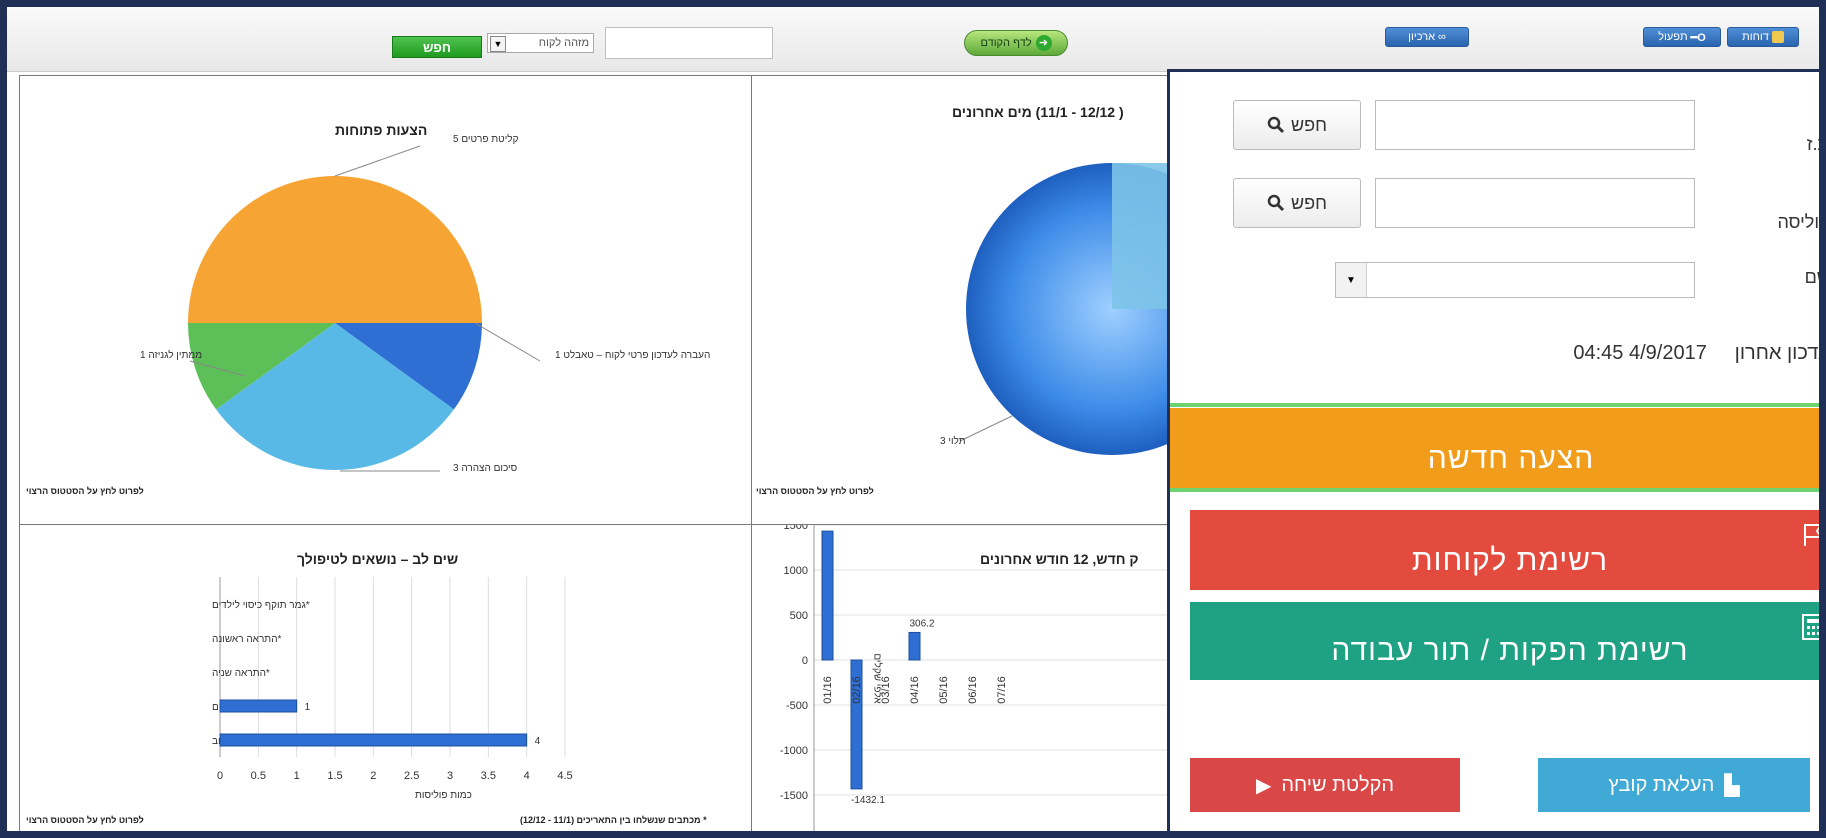 The height and width of the screenshot is (838, 1826). Describe the element at coordinates (794, 751) in the screenshot. I see `y-tick-label: -1000` at that location.